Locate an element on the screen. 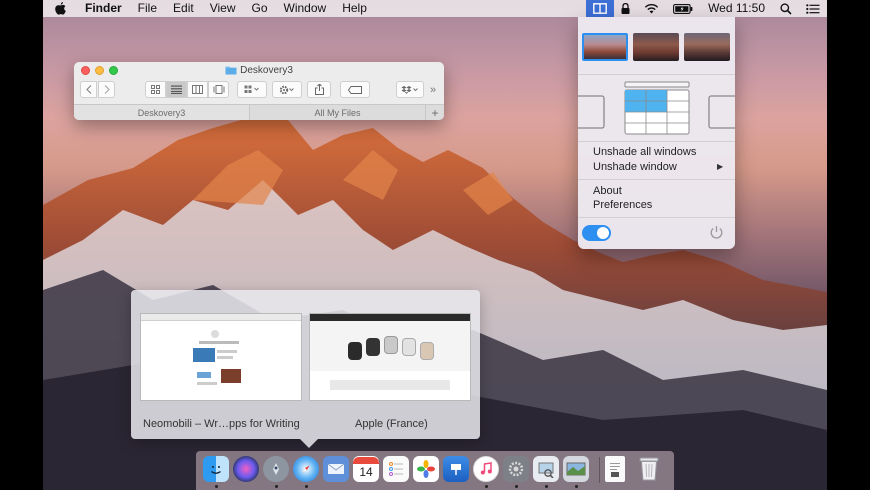  menu-file: File is located at coordinates (147, 8).